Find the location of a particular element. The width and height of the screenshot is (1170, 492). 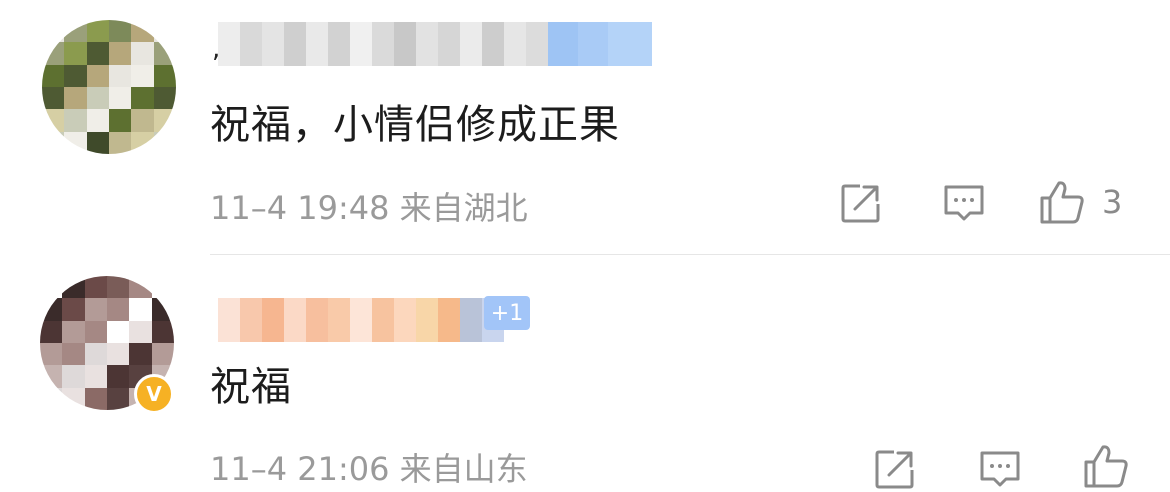

like-button: 3 is located at coordinates (1080, 202).